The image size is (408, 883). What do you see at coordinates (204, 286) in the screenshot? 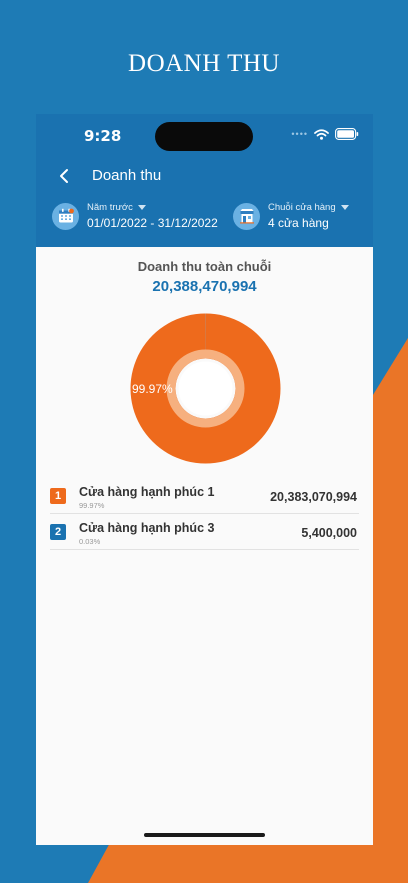
I see `summary-total: 20,388,470,994` at bounding box center [204, 286].